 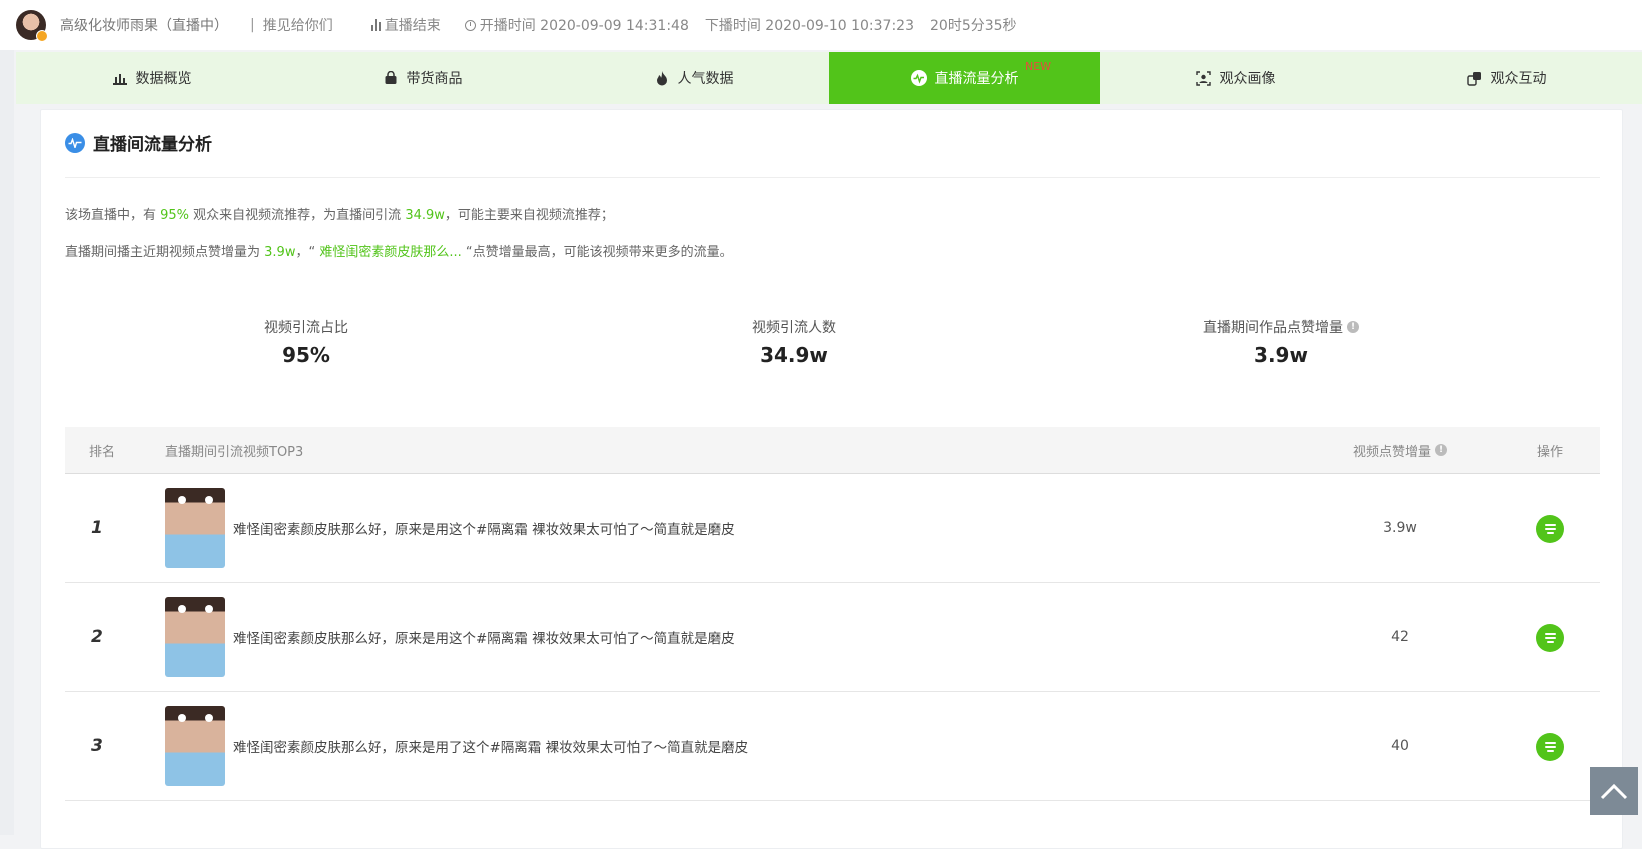 I want to click on likes-increase: 3.9w, so click(x=280, y=252).